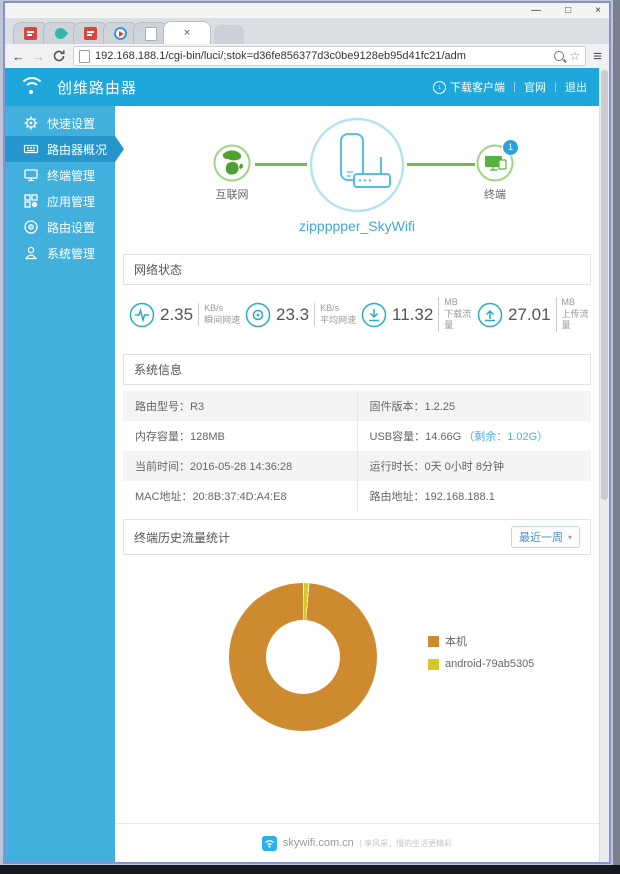  I want to click on stat-meta: MB 下载流量, so click(455, 315).